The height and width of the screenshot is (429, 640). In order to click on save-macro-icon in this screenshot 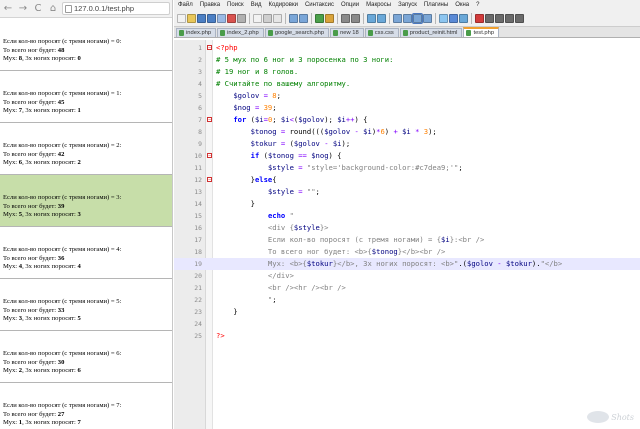, I will do `click(519, 18)`.